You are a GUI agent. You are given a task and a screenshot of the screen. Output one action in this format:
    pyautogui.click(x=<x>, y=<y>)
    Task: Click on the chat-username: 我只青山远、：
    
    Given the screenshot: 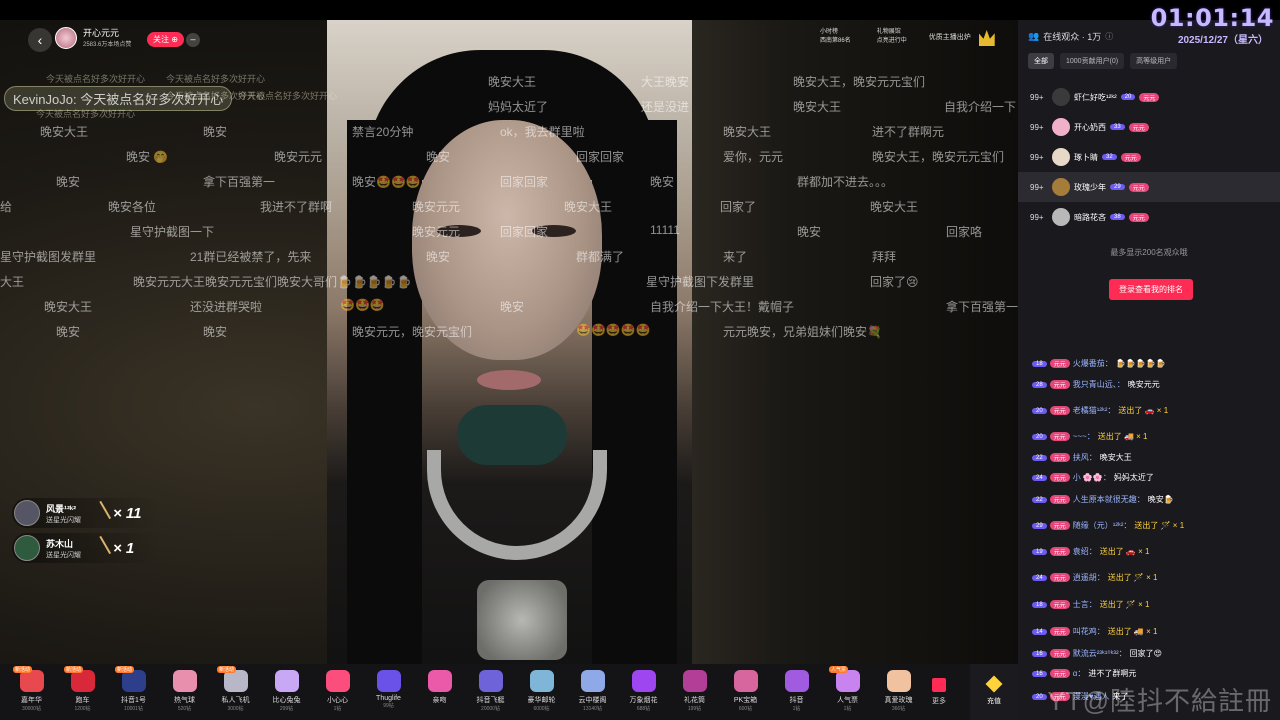 What is the action you would take?
    pyautogui.click(x=1099, y=384)
    